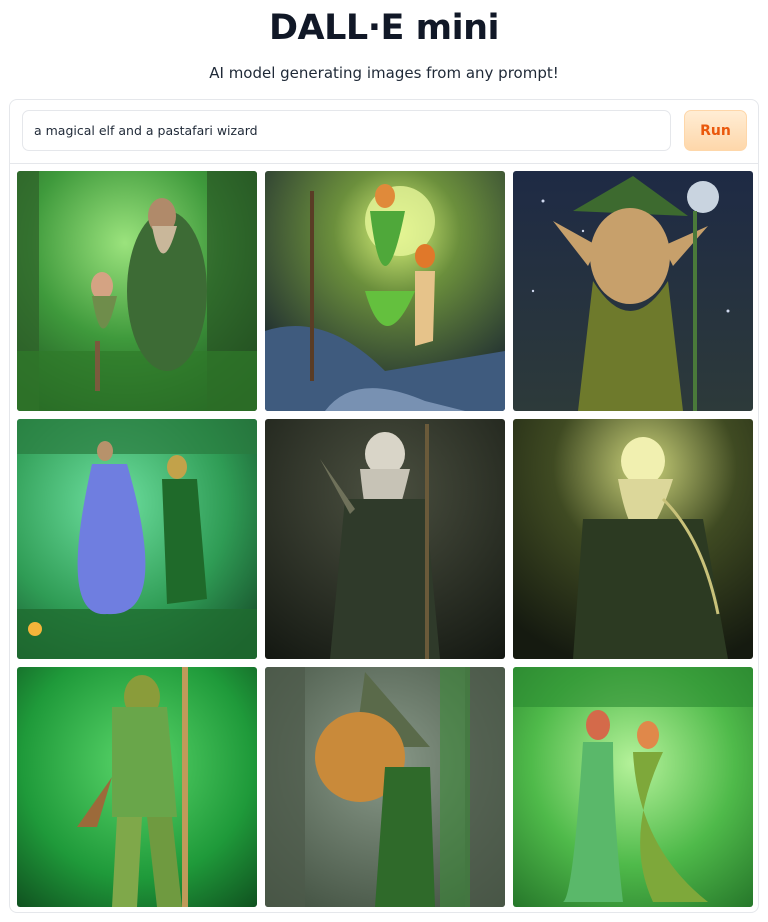 This screenshot has height=922, width=768. I want to click on prompt-row: Run, so click(384, 132).